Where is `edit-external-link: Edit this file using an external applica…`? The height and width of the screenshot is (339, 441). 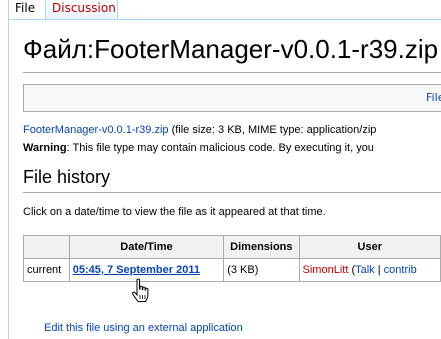 edit-external-link: Edit this file using an external applica… is located at coordinates (143, 328).